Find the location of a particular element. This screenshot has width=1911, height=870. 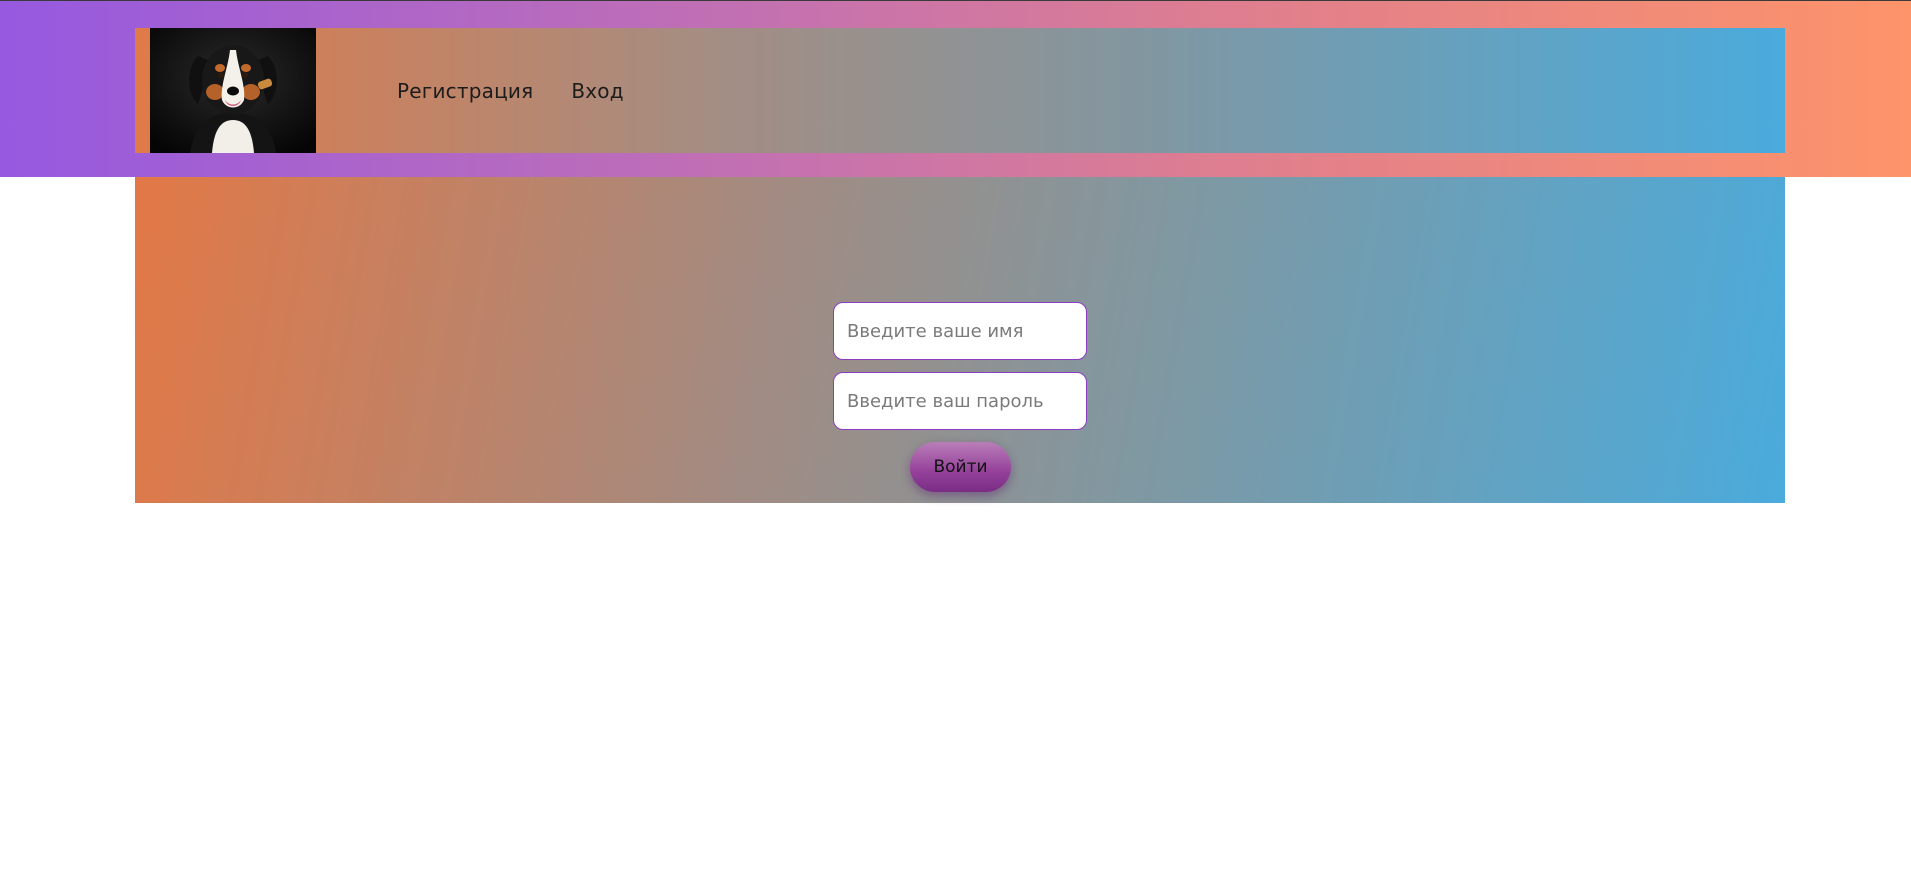

login-form: Войти is located at coordinates (960, 397).